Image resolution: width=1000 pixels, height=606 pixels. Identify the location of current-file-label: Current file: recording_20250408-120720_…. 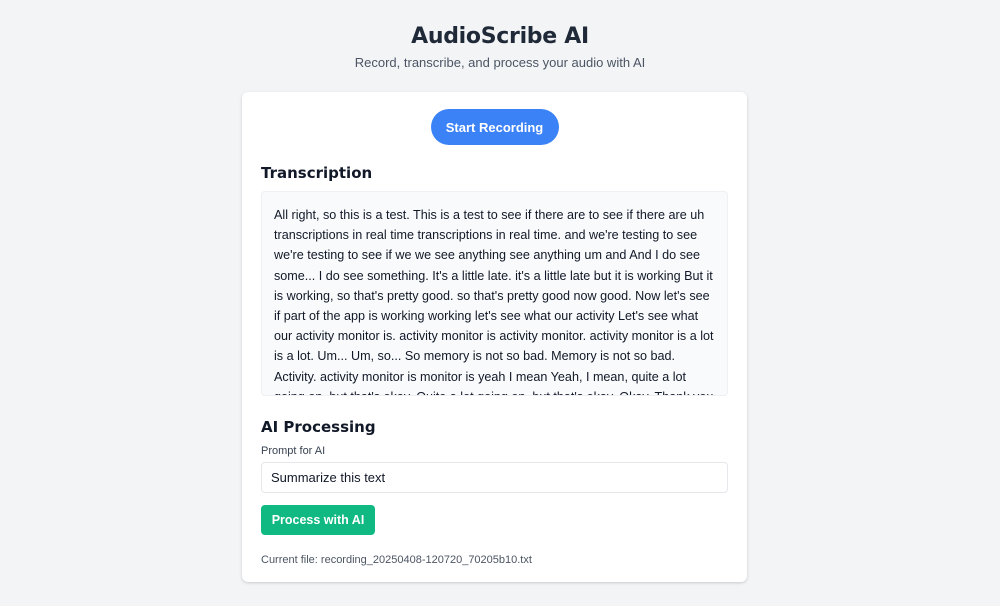
(396, 560).